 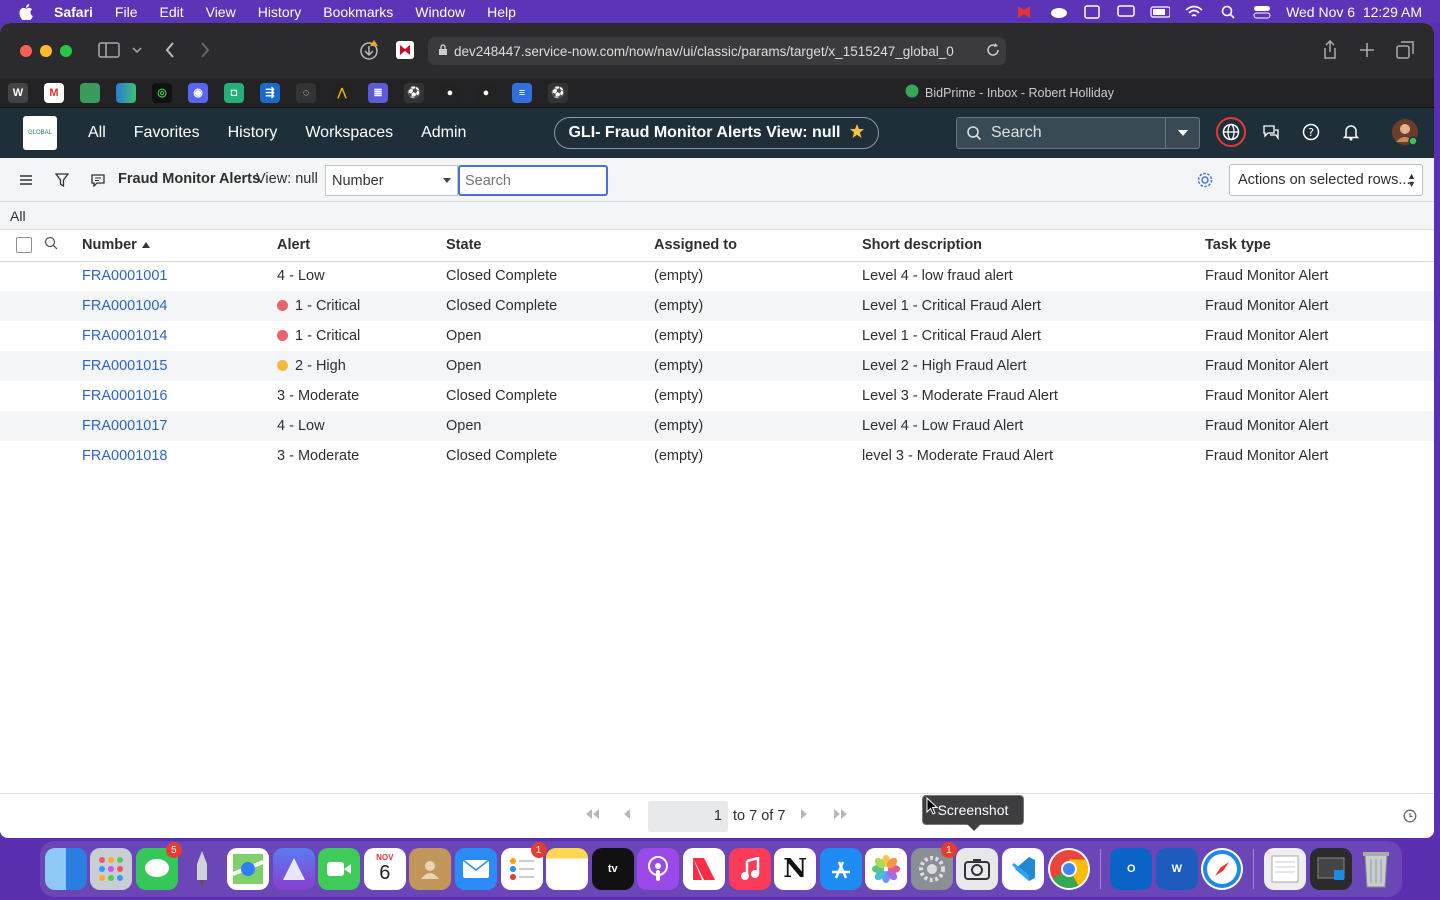 I want to click on forward-button-icon, so click(x=205, y=50).